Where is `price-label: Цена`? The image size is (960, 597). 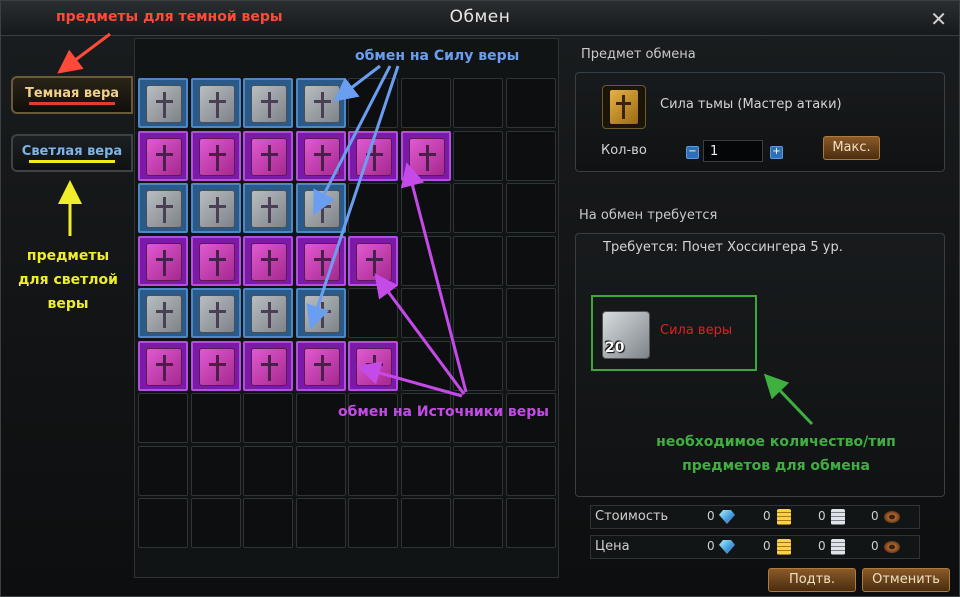 price-label: Цена is located at coordinates (612, 546).